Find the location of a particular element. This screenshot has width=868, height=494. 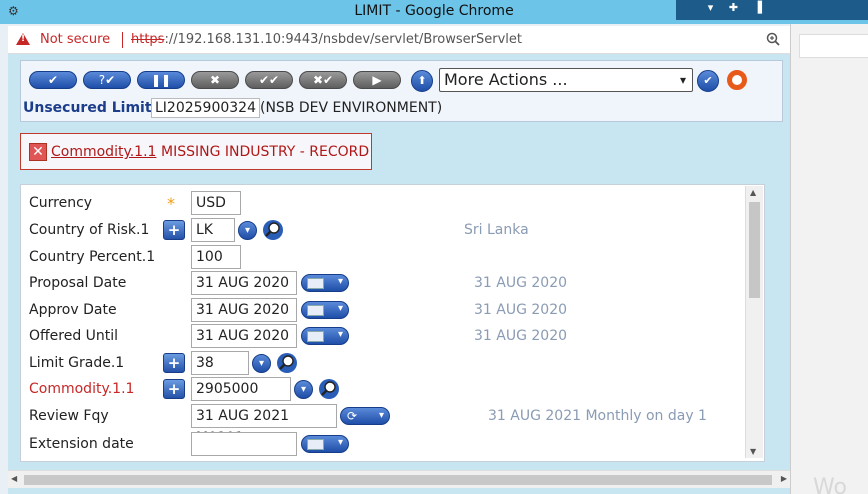

commit-button: ?✔ is located at coordinates (107, 80).